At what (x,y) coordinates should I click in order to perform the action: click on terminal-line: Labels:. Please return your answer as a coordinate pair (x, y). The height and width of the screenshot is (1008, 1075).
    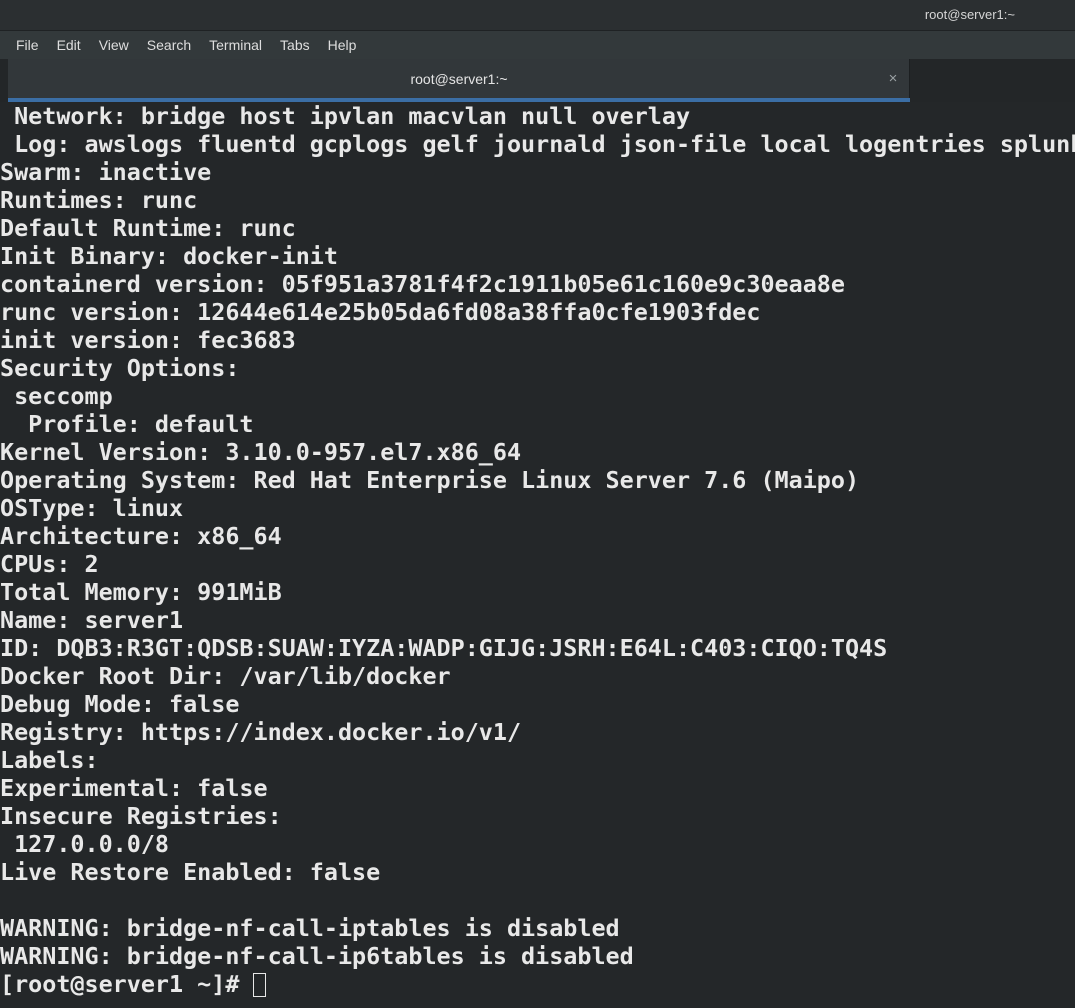
    Looking at the image, I should click on (49, 760).